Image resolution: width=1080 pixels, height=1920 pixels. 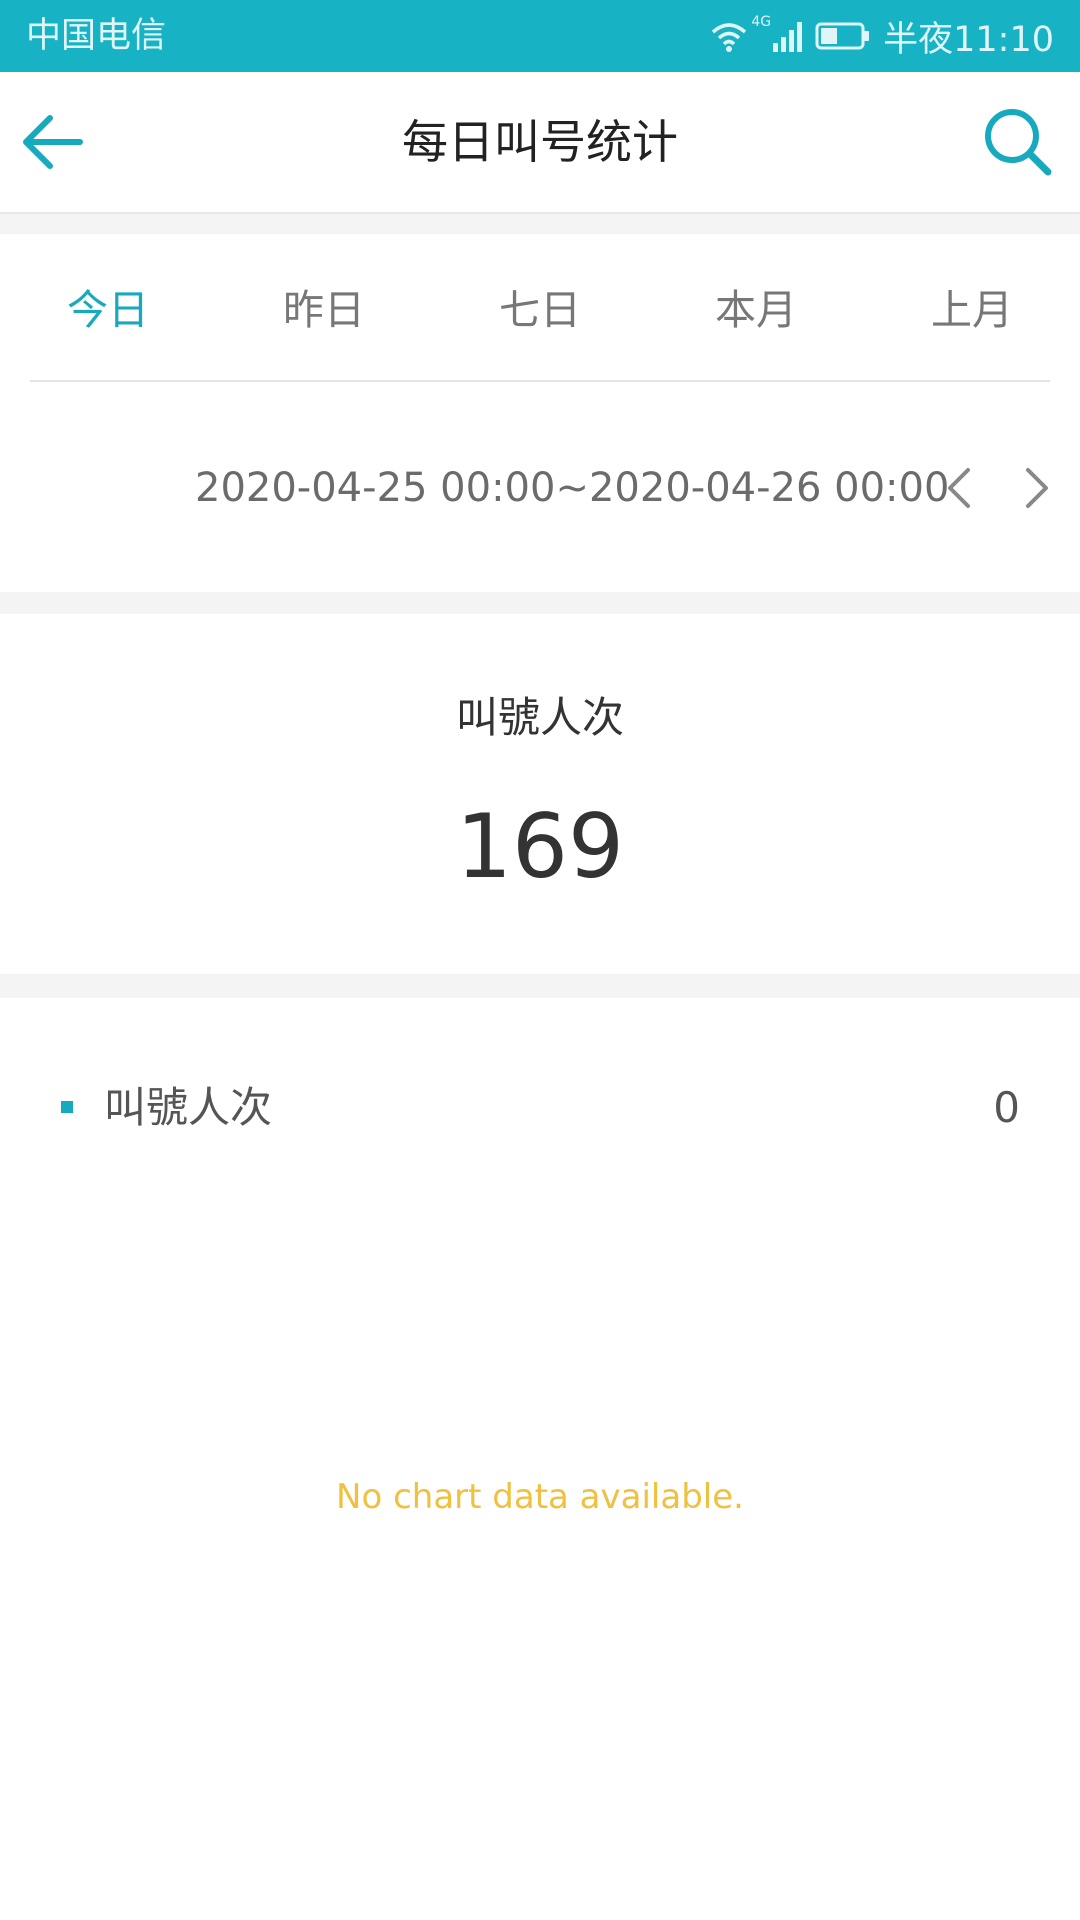 I want to click on status-bar: 中国电信 4G 半夜11:10, so click(x=540, y=36).